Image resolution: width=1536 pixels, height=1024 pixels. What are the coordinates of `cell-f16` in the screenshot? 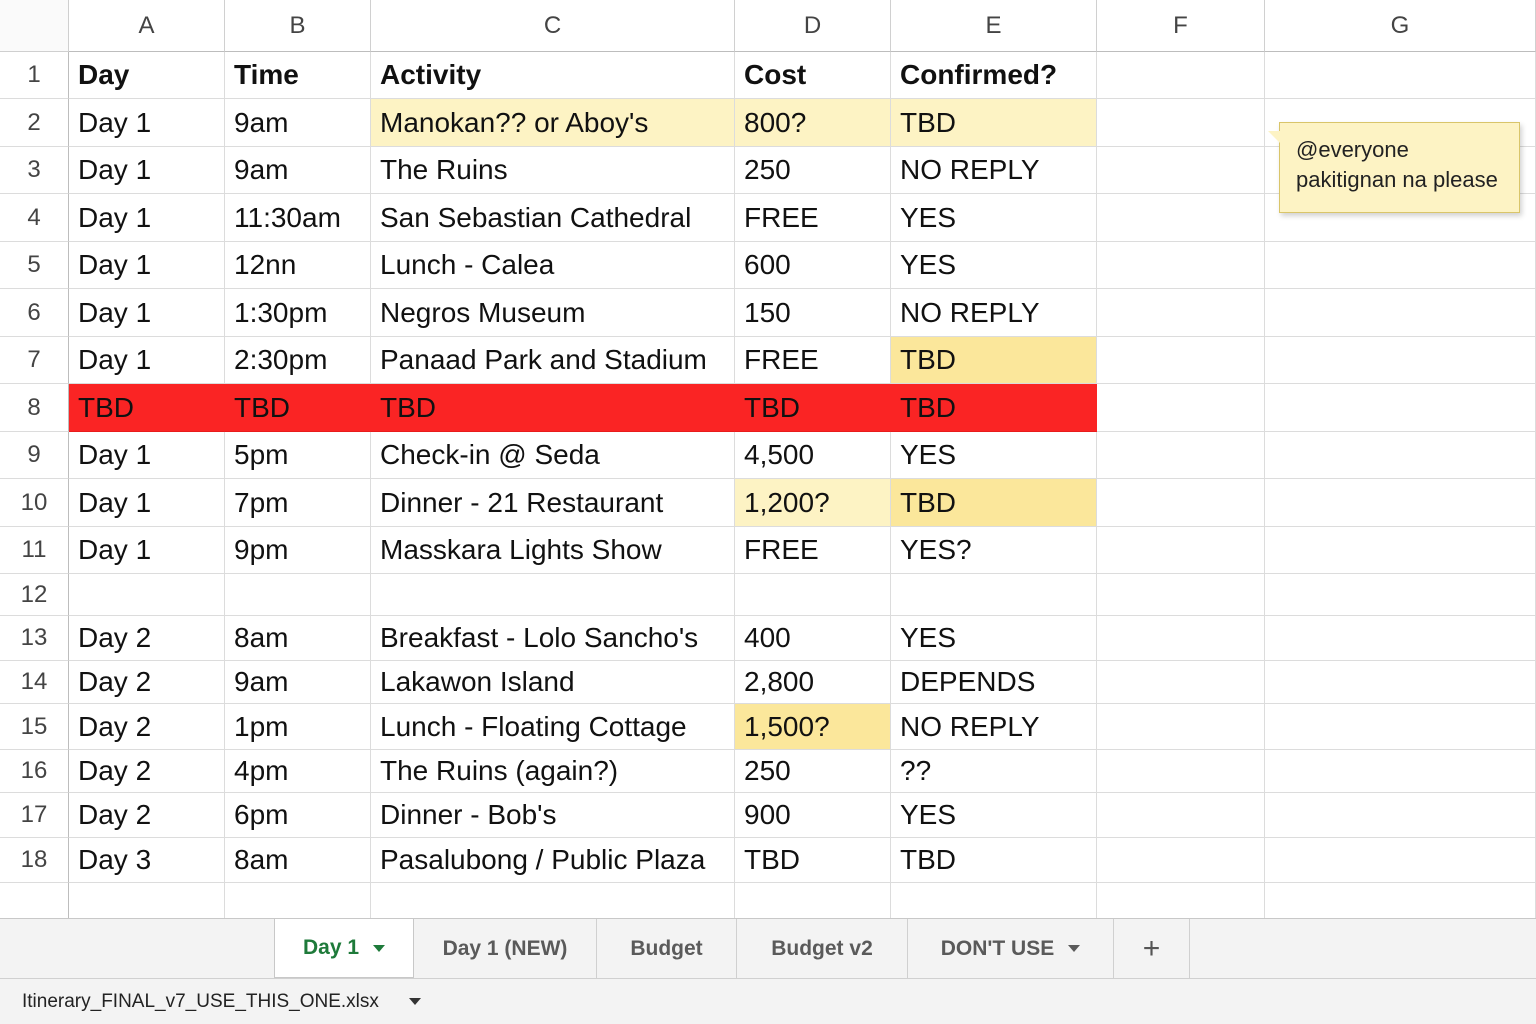 It's located at (1181, 771).